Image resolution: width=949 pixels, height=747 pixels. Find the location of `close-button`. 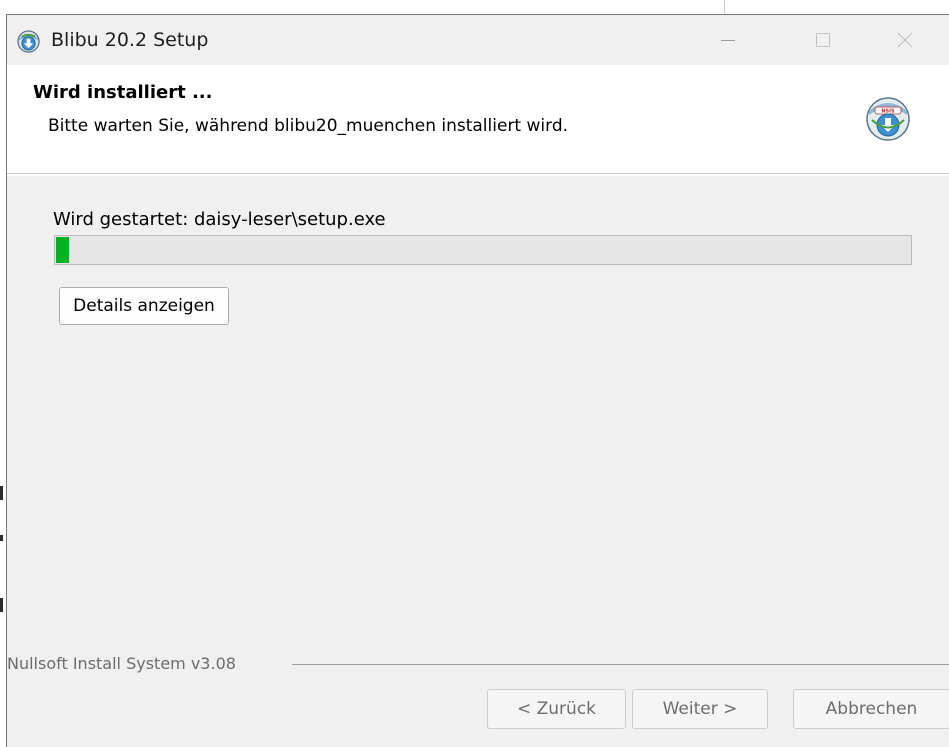

close-button is located at coordinates (905, 40).